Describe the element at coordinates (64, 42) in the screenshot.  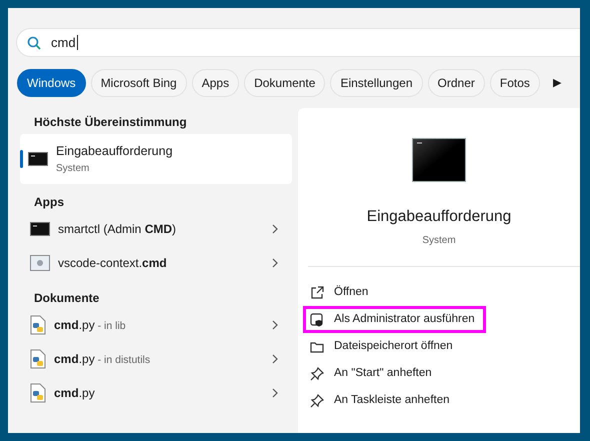
I see `search-input-text: cmd` at that location.